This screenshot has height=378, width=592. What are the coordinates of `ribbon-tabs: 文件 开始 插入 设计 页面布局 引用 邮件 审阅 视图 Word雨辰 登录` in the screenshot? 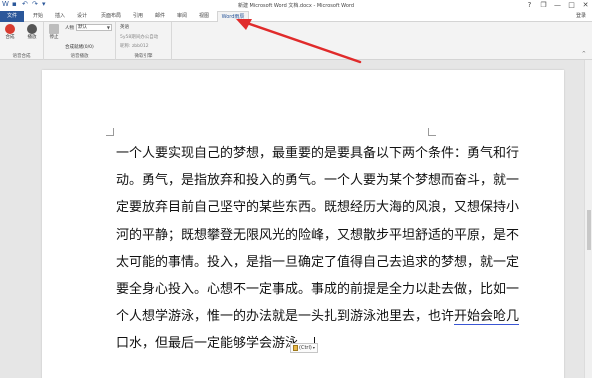 It's located at (296, 17).